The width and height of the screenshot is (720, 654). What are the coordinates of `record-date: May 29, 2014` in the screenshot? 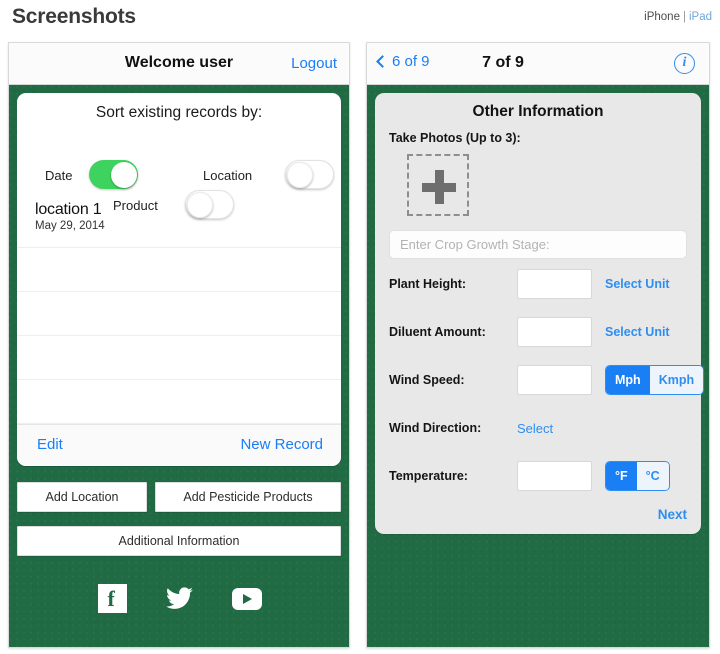 It's located at (70, 226).